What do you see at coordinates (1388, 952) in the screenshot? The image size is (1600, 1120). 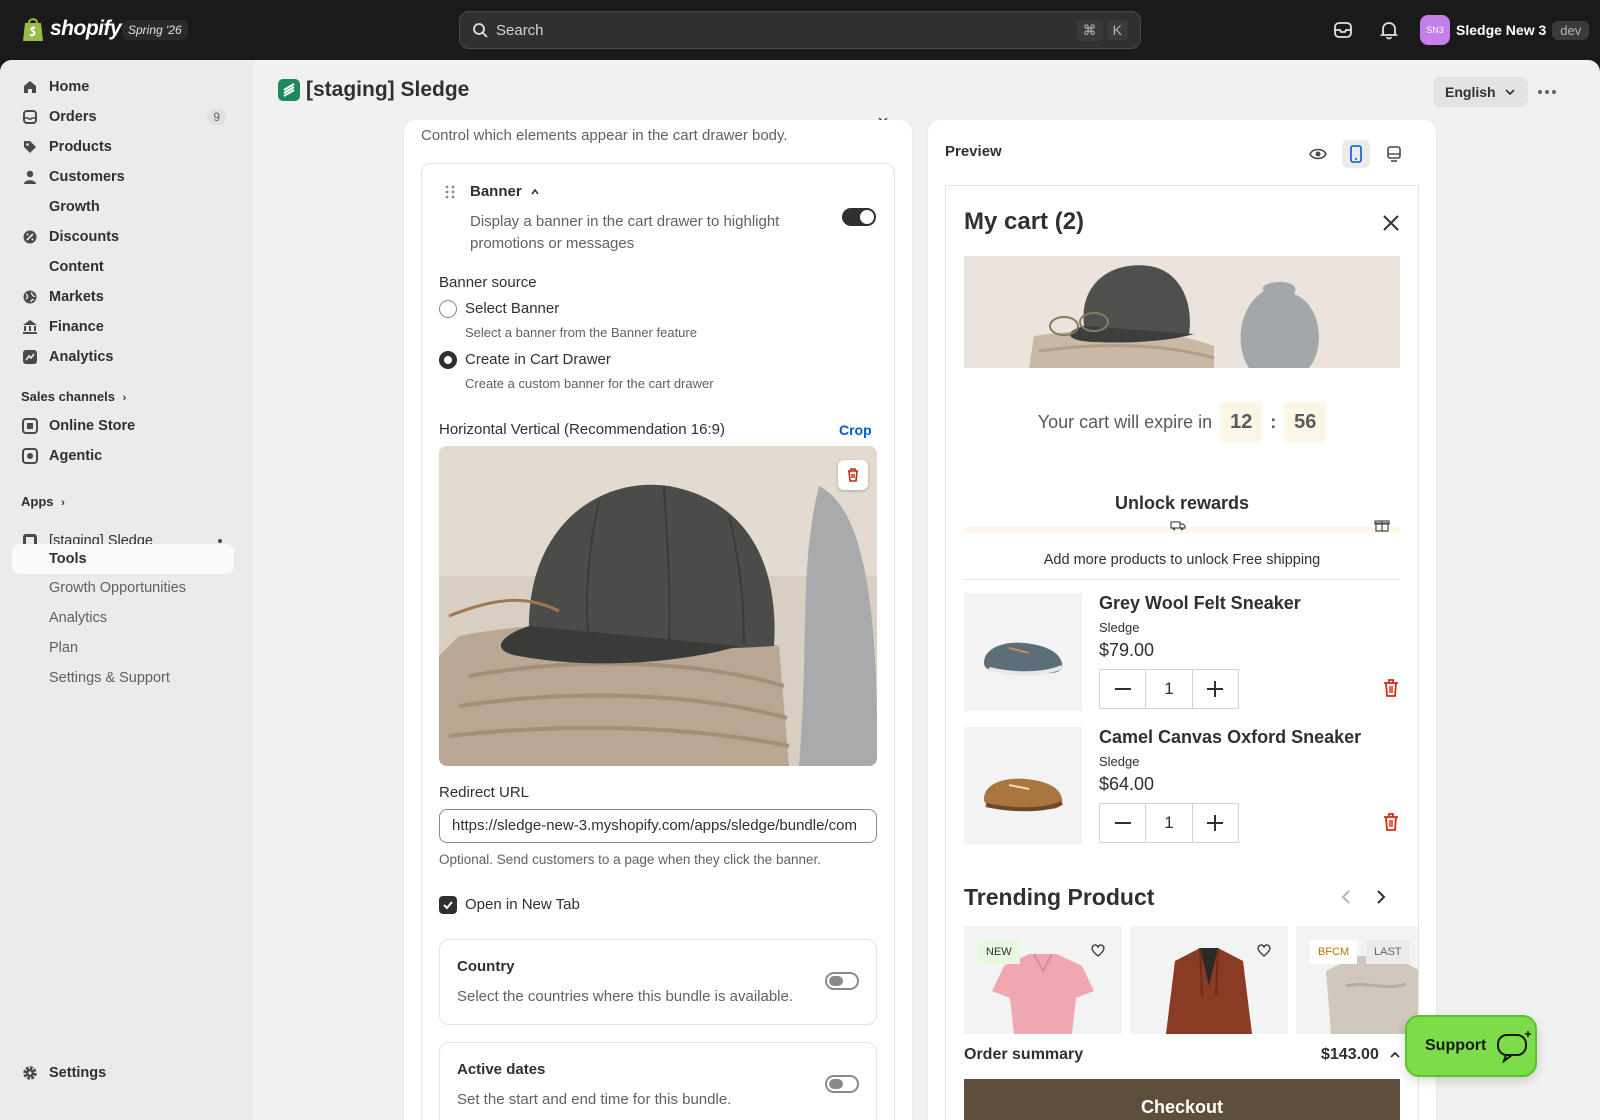 I see `last-badge: LAST` at bounding box center [1388, 952].